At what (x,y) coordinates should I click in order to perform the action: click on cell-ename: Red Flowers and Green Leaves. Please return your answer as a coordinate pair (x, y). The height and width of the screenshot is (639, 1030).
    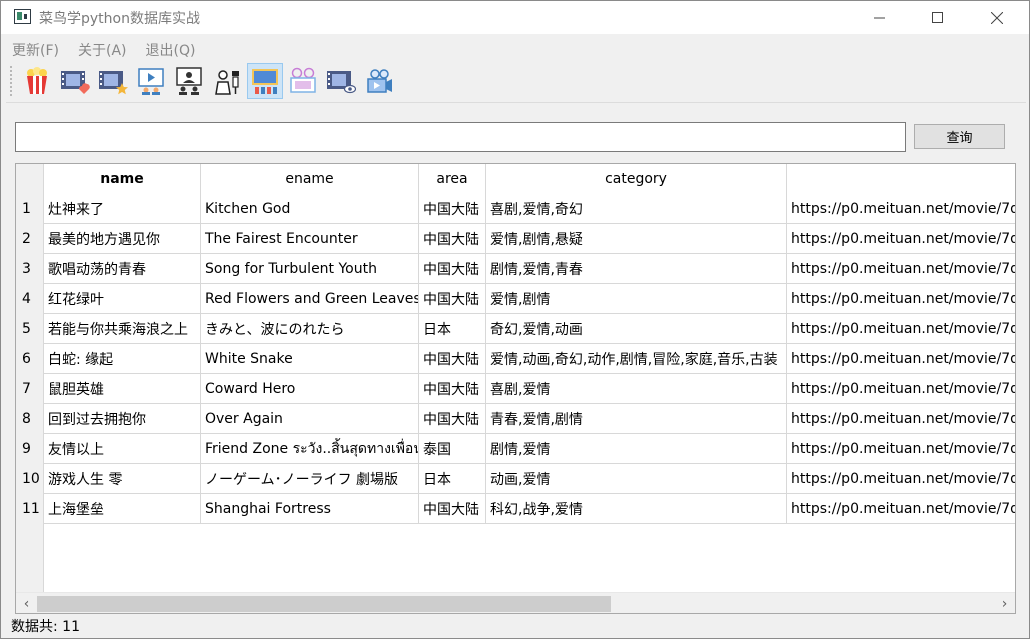
    Looking at the image, I should click on (310, 299).